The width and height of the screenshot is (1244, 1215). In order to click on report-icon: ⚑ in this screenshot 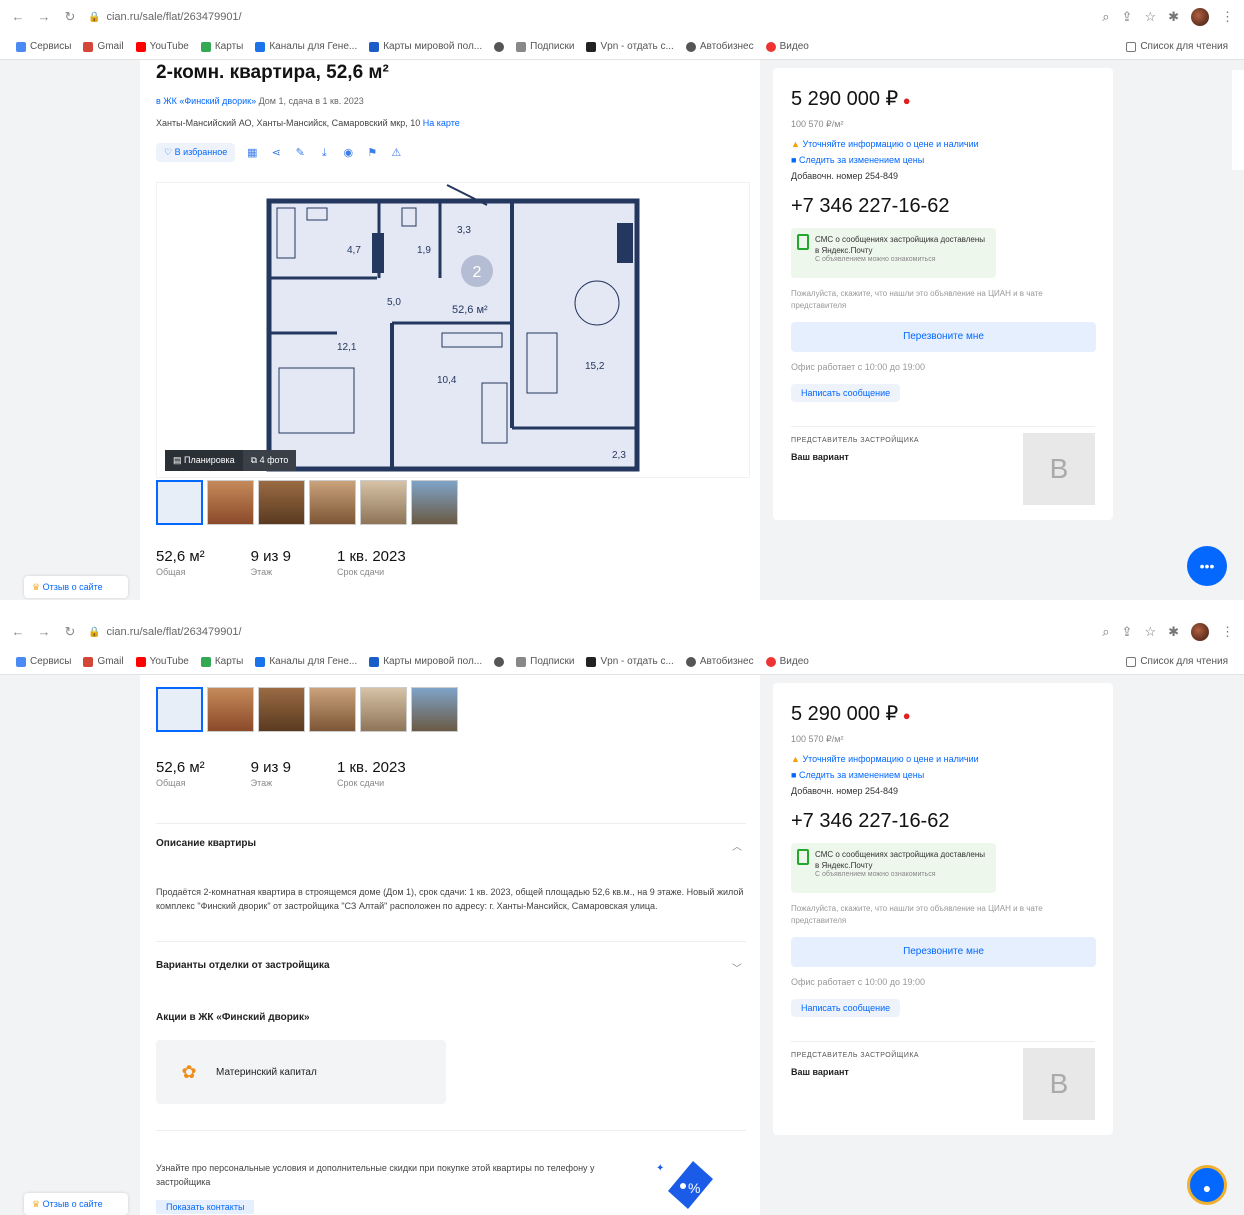, I will do `click(372, 153)`.